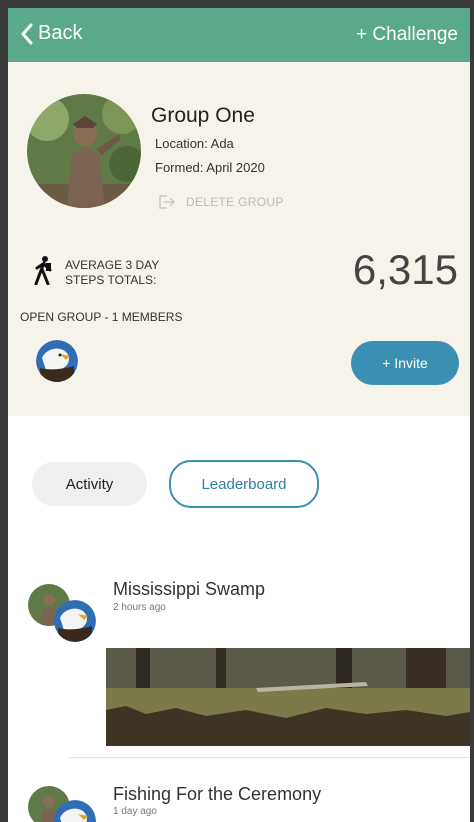 The height and width of the screenshot is (822, 474). I want to click on tab-activity: Activity, so click(89, 484).